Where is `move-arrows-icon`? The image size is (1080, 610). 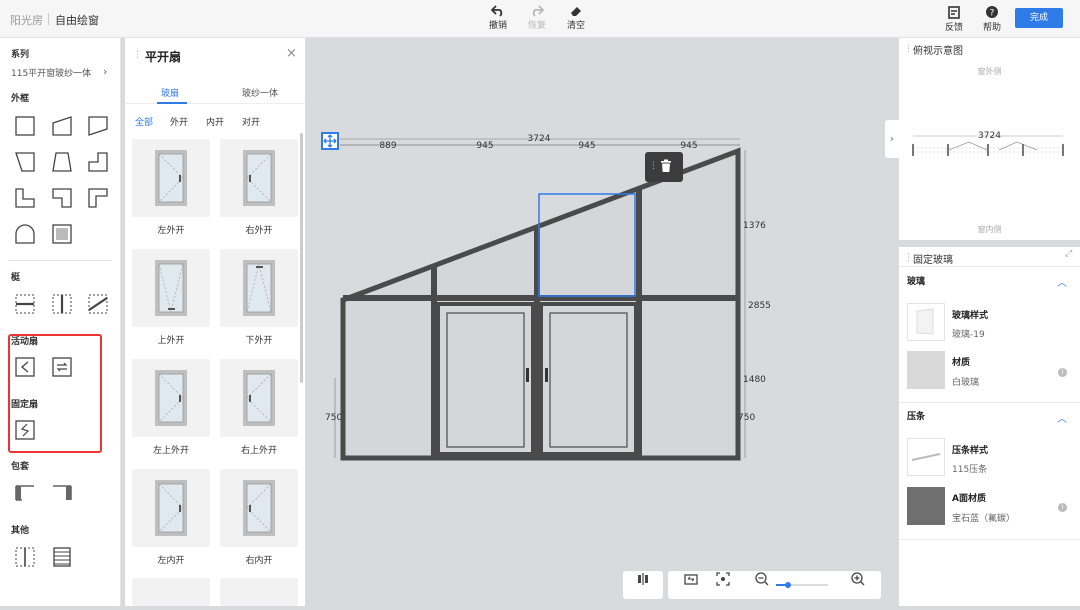 move-arrows-icon is located at coordinates (330, 141).